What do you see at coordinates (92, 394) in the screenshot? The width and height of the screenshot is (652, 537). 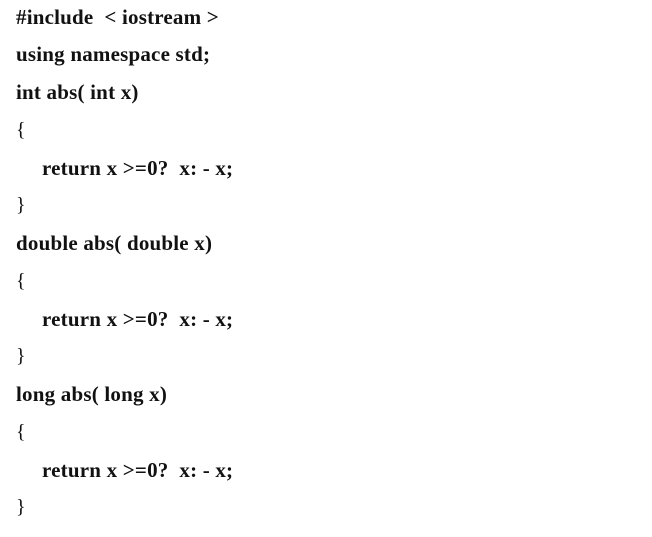 I see `long-abs-signature: long abs( long x)` at bounding box center [92, 394].